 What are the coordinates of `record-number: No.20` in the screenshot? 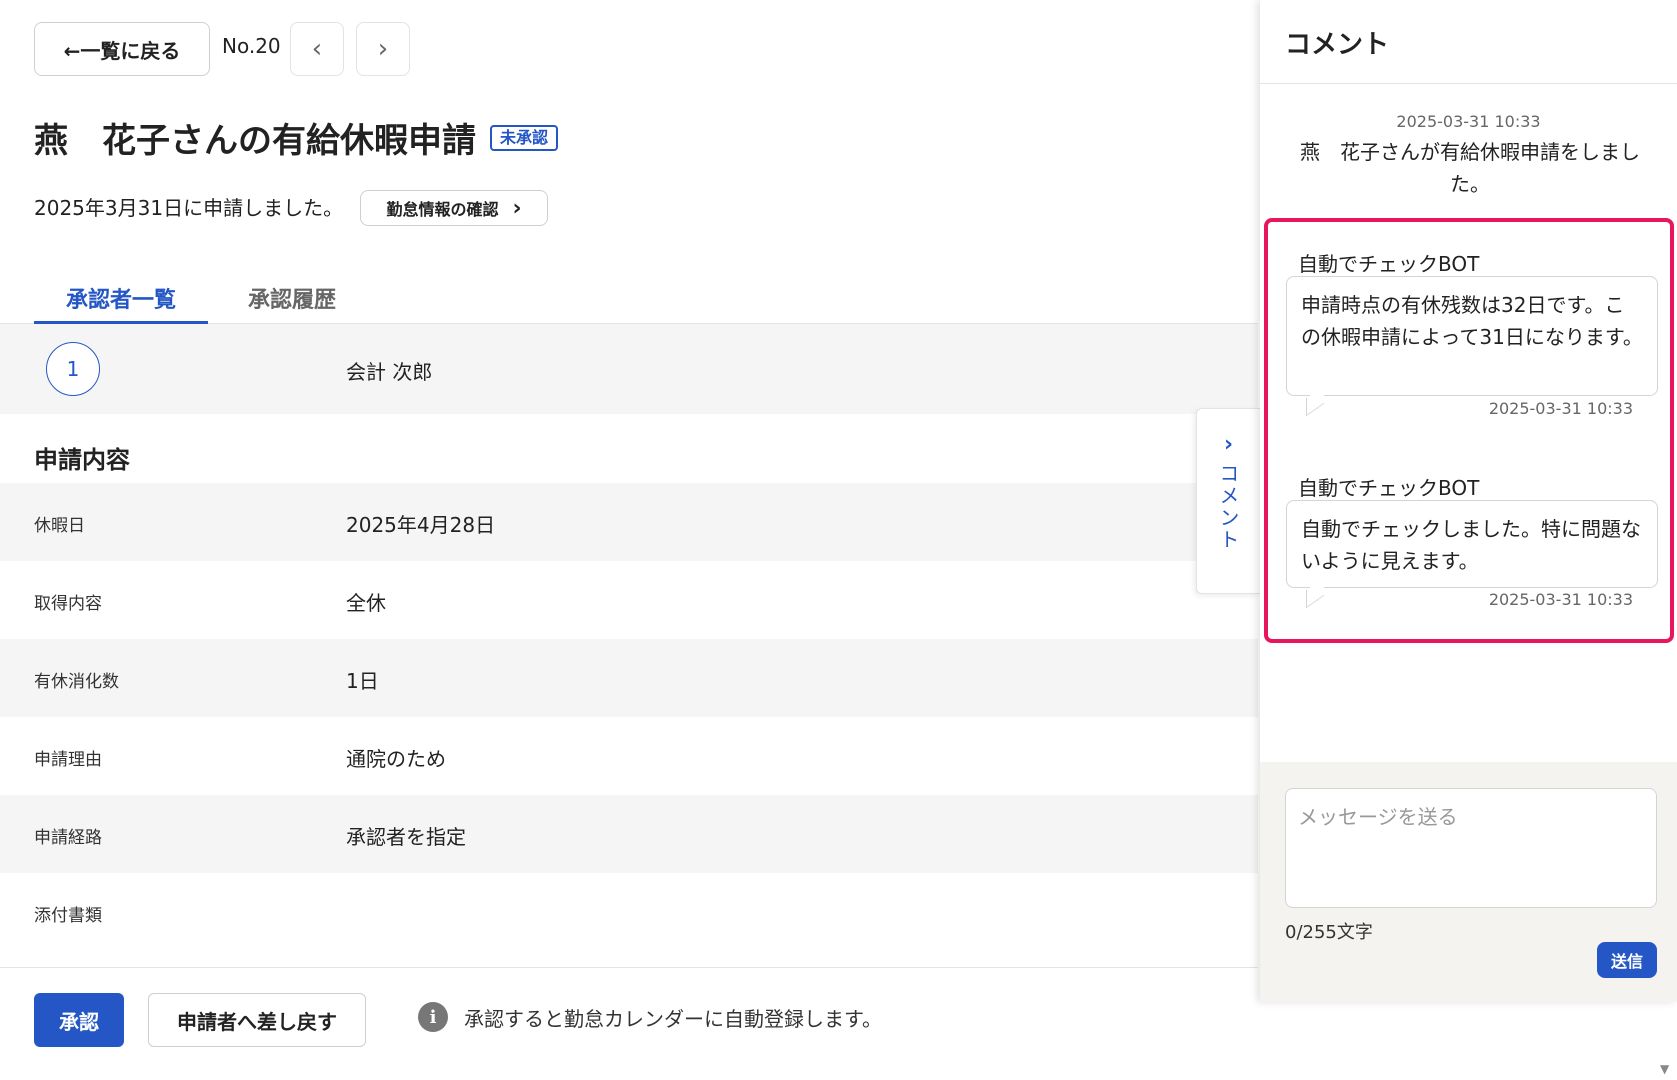 It's located at (251, 46).